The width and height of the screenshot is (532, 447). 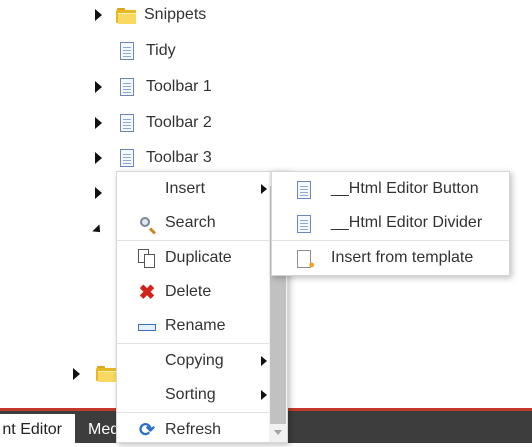 I want to click on menu-item-delete: ✖ Delete, so click(x=193, y=292).